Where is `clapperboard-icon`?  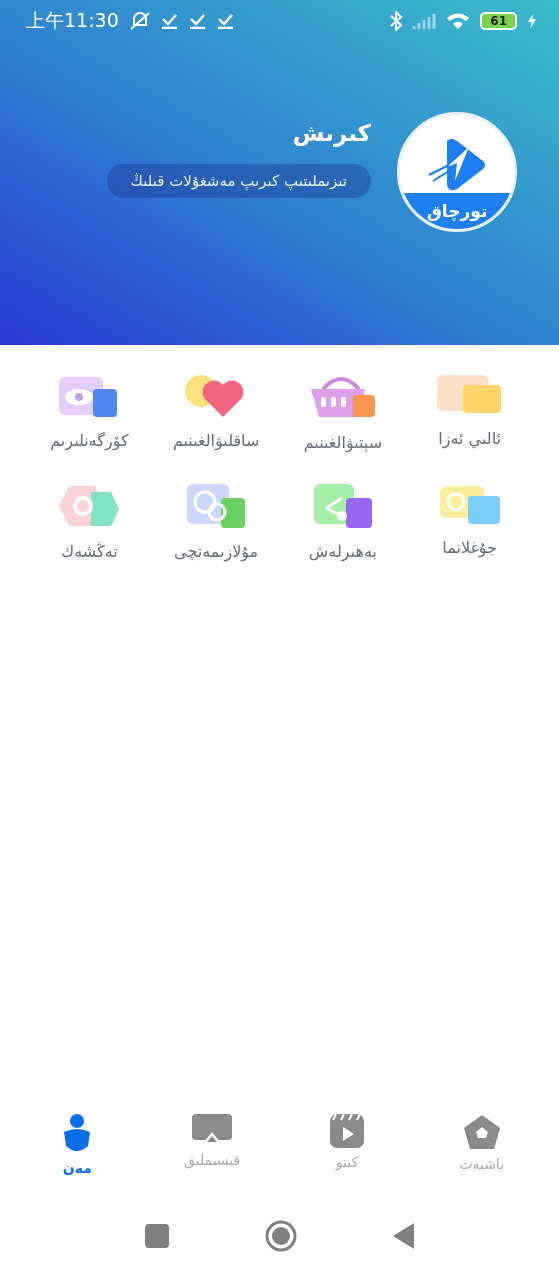 clapperboard-icon is located at coordinates (346, 1131).